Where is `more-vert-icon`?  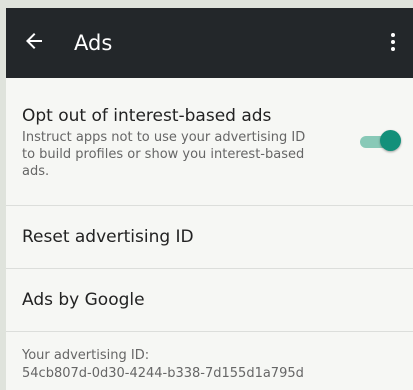
more-vert-icon is located at coordinates (393, 42).